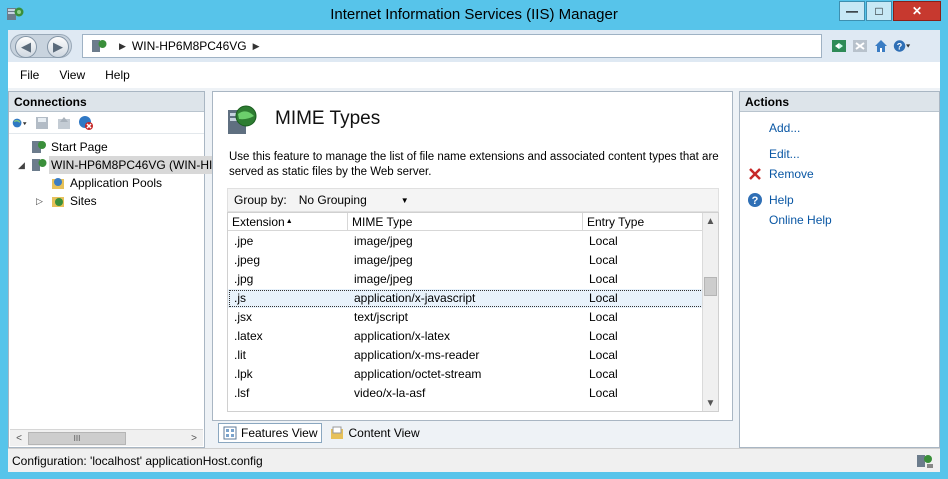  I want to click on tree-item-start-page: Start Page, so click(106, 147).